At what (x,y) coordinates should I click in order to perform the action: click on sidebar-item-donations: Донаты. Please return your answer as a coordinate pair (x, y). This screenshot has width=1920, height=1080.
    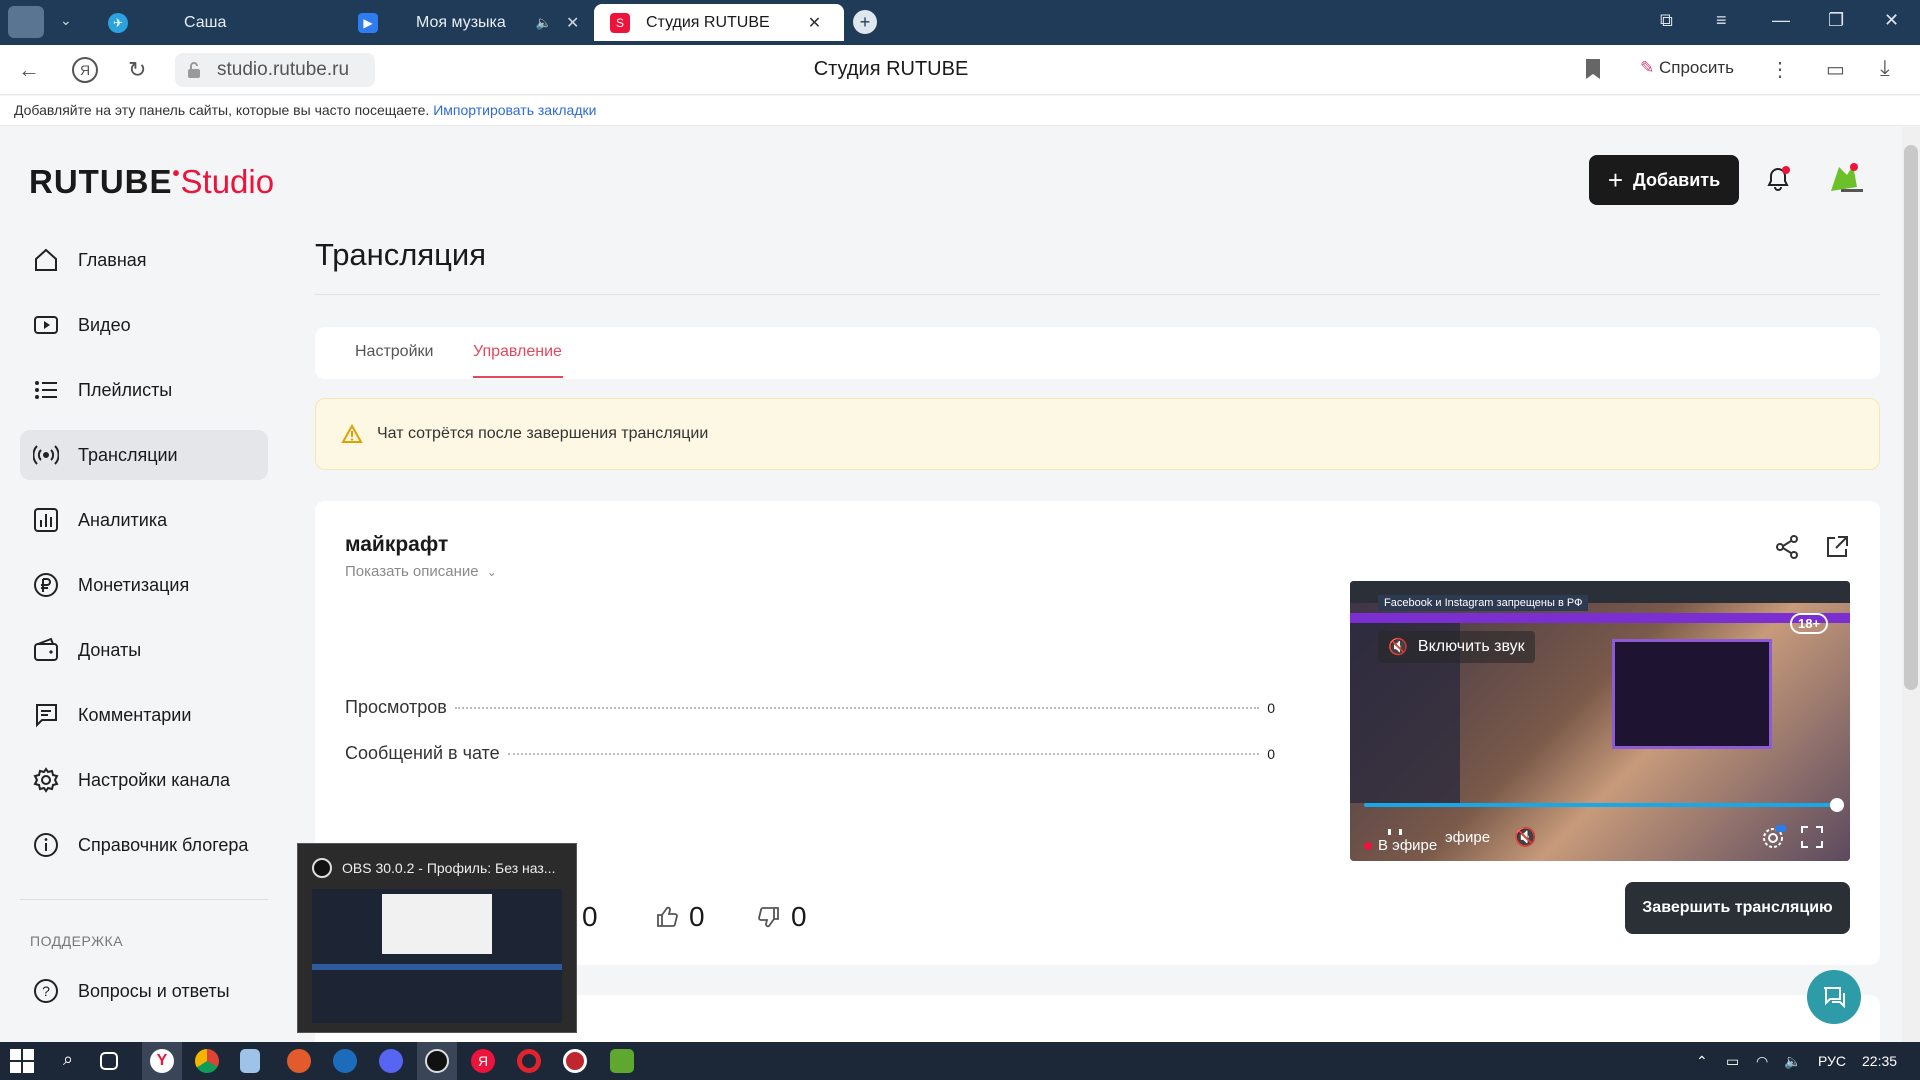
    Looking at the image, I should click on (144, 650).